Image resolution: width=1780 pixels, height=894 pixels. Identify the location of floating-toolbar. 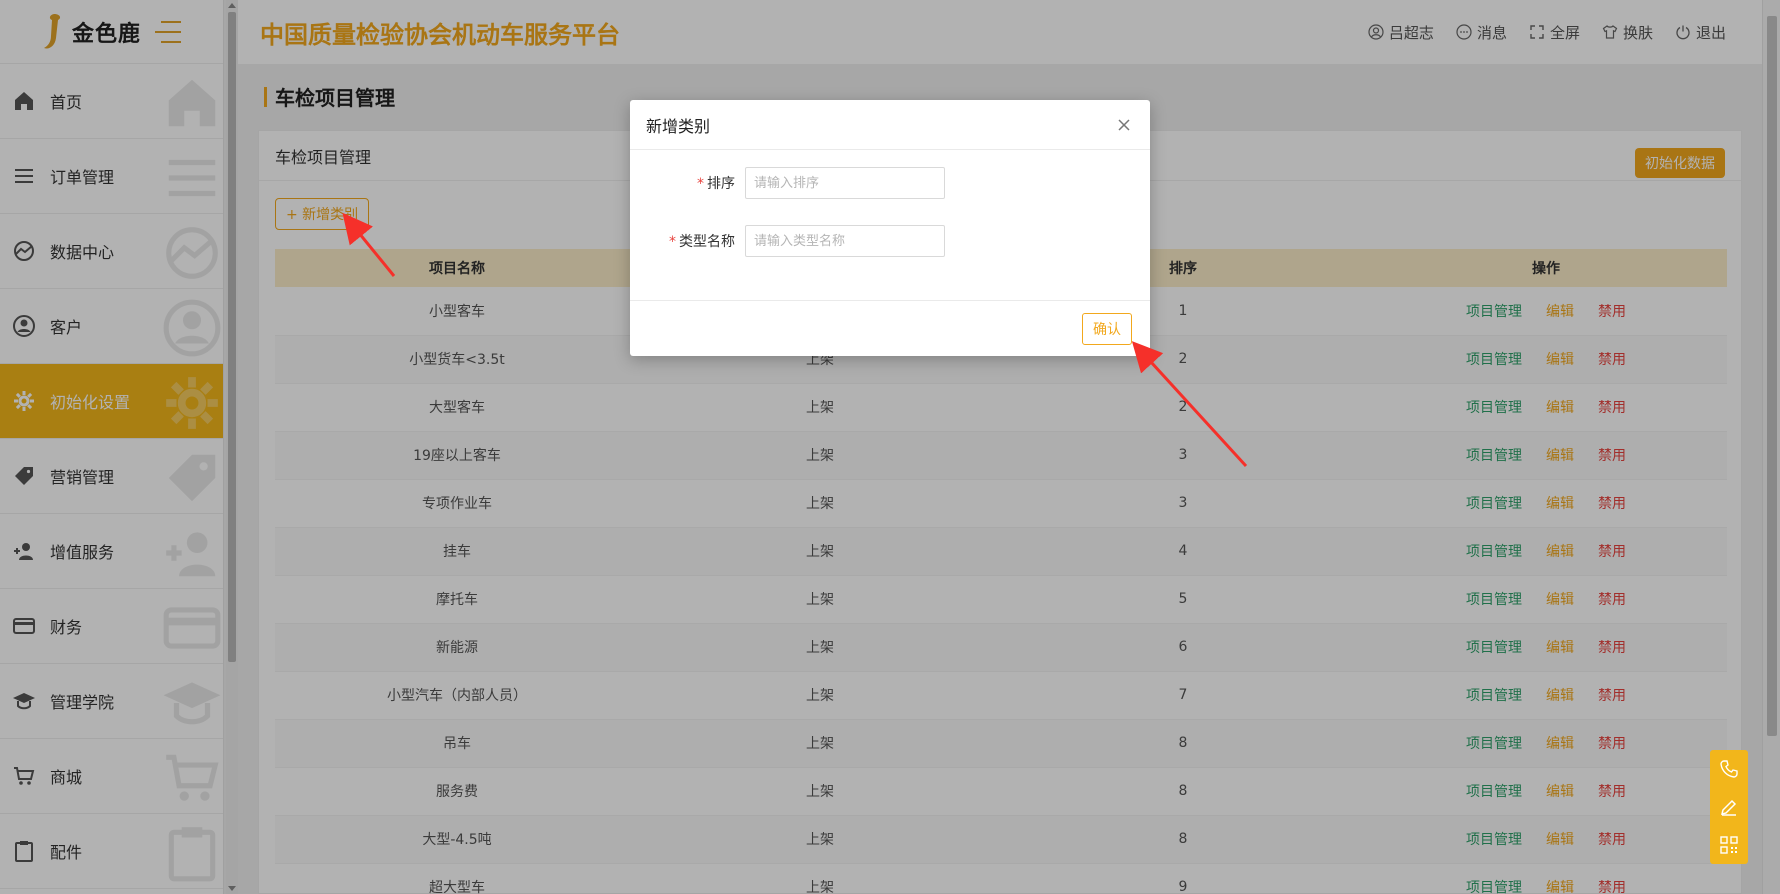
(1729, 807).